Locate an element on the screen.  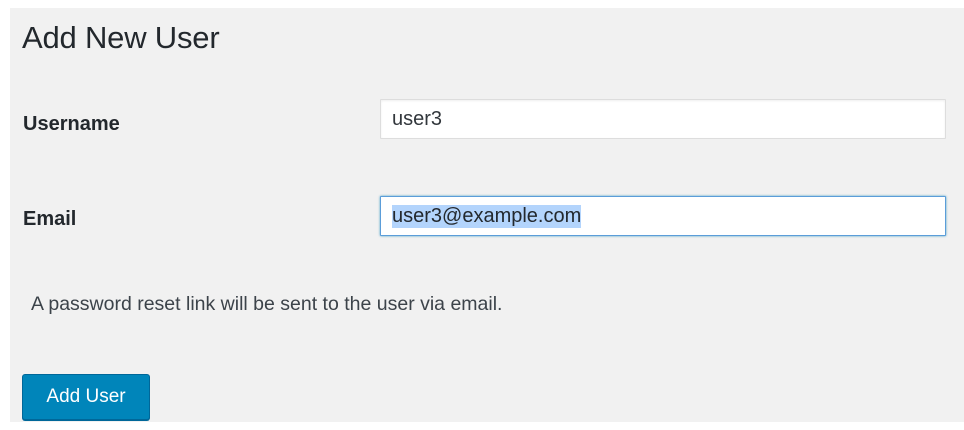
username-label: Username is located at coordinates (71, 124).